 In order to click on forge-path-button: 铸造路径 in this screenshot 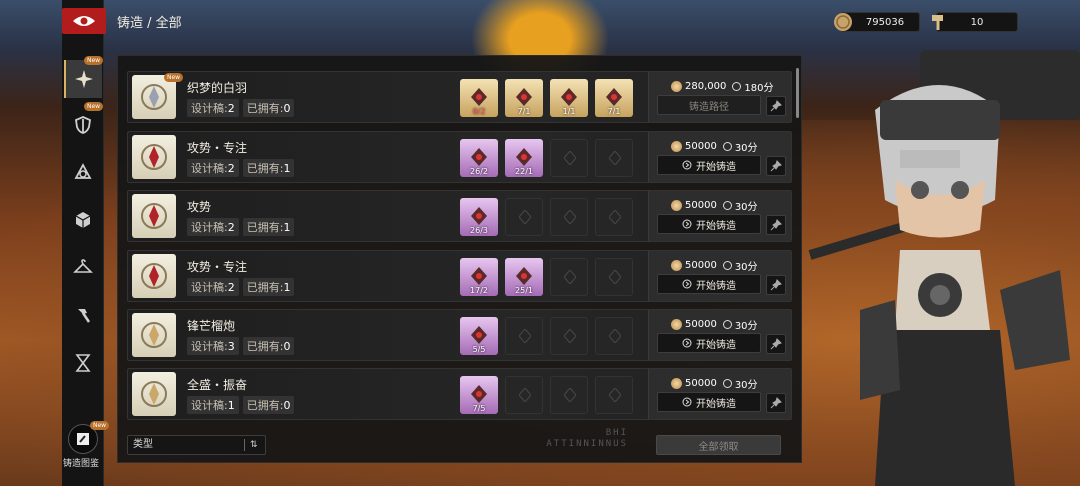, I will do `click(709, 105)`.